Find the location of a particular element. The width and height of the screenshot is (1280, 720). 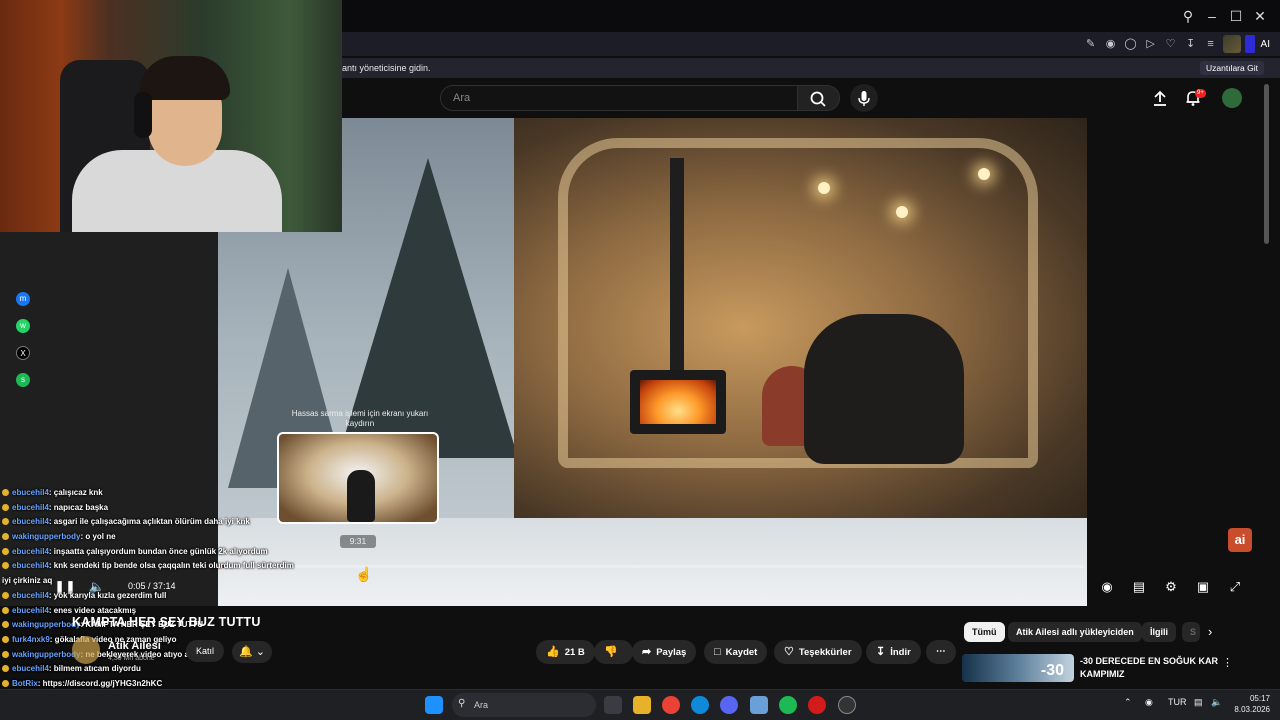

subscriber-count: 4,39 Mn abone is located at coordinates (131, 658).